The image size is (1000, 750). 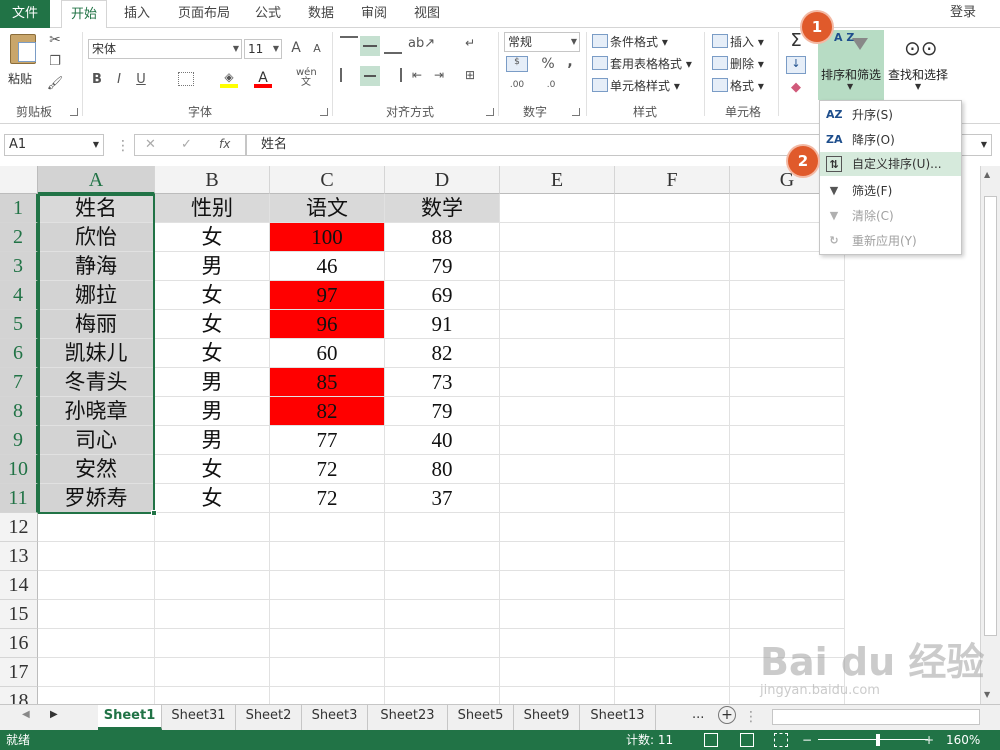 I want to click on row-header-16: 16, so click(x=19, y=643).